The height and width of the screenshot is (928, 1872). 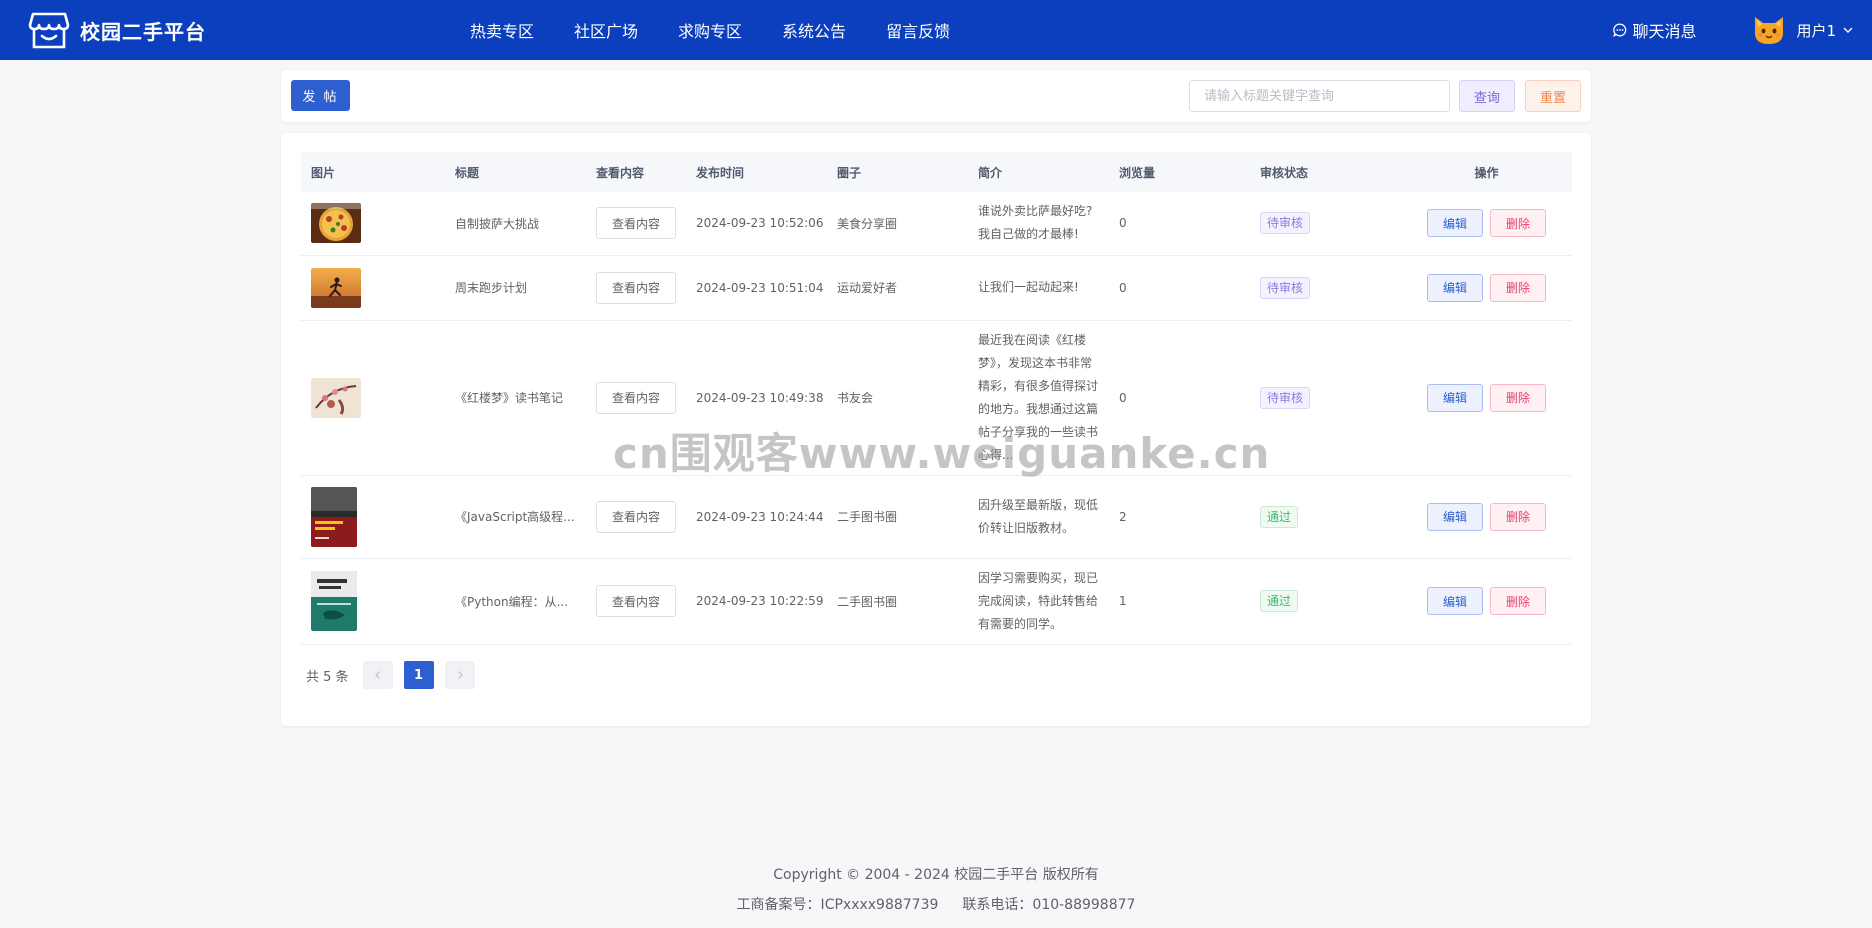 What do you see at coordinates (756, 398) in the screenshot?
I see `row-time: 2024-09-23 10:49:38` at bounding box center [756, 398].